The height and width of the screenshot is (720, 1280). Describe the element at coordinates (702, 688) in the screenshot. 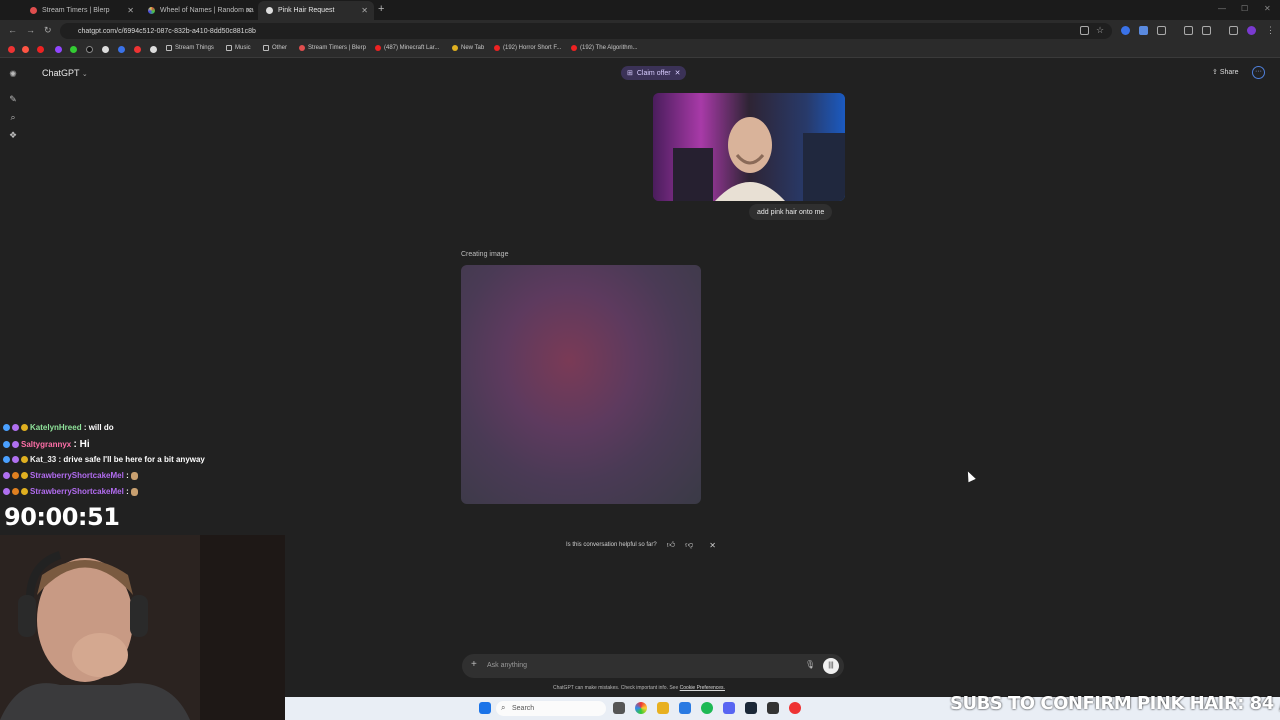

I see `cookie-preferences-link: Cookie Preferences.` at that location.